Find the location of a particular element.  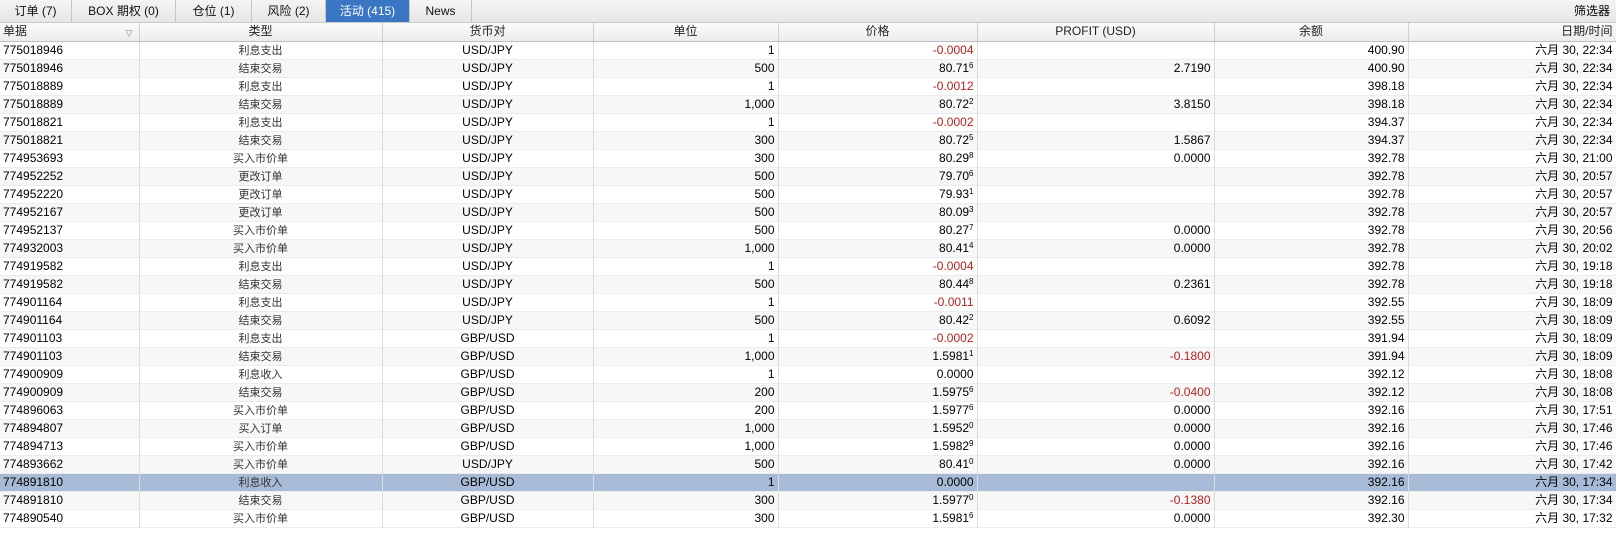

col-header-price: 价格 is located at coordinates (878, 32).